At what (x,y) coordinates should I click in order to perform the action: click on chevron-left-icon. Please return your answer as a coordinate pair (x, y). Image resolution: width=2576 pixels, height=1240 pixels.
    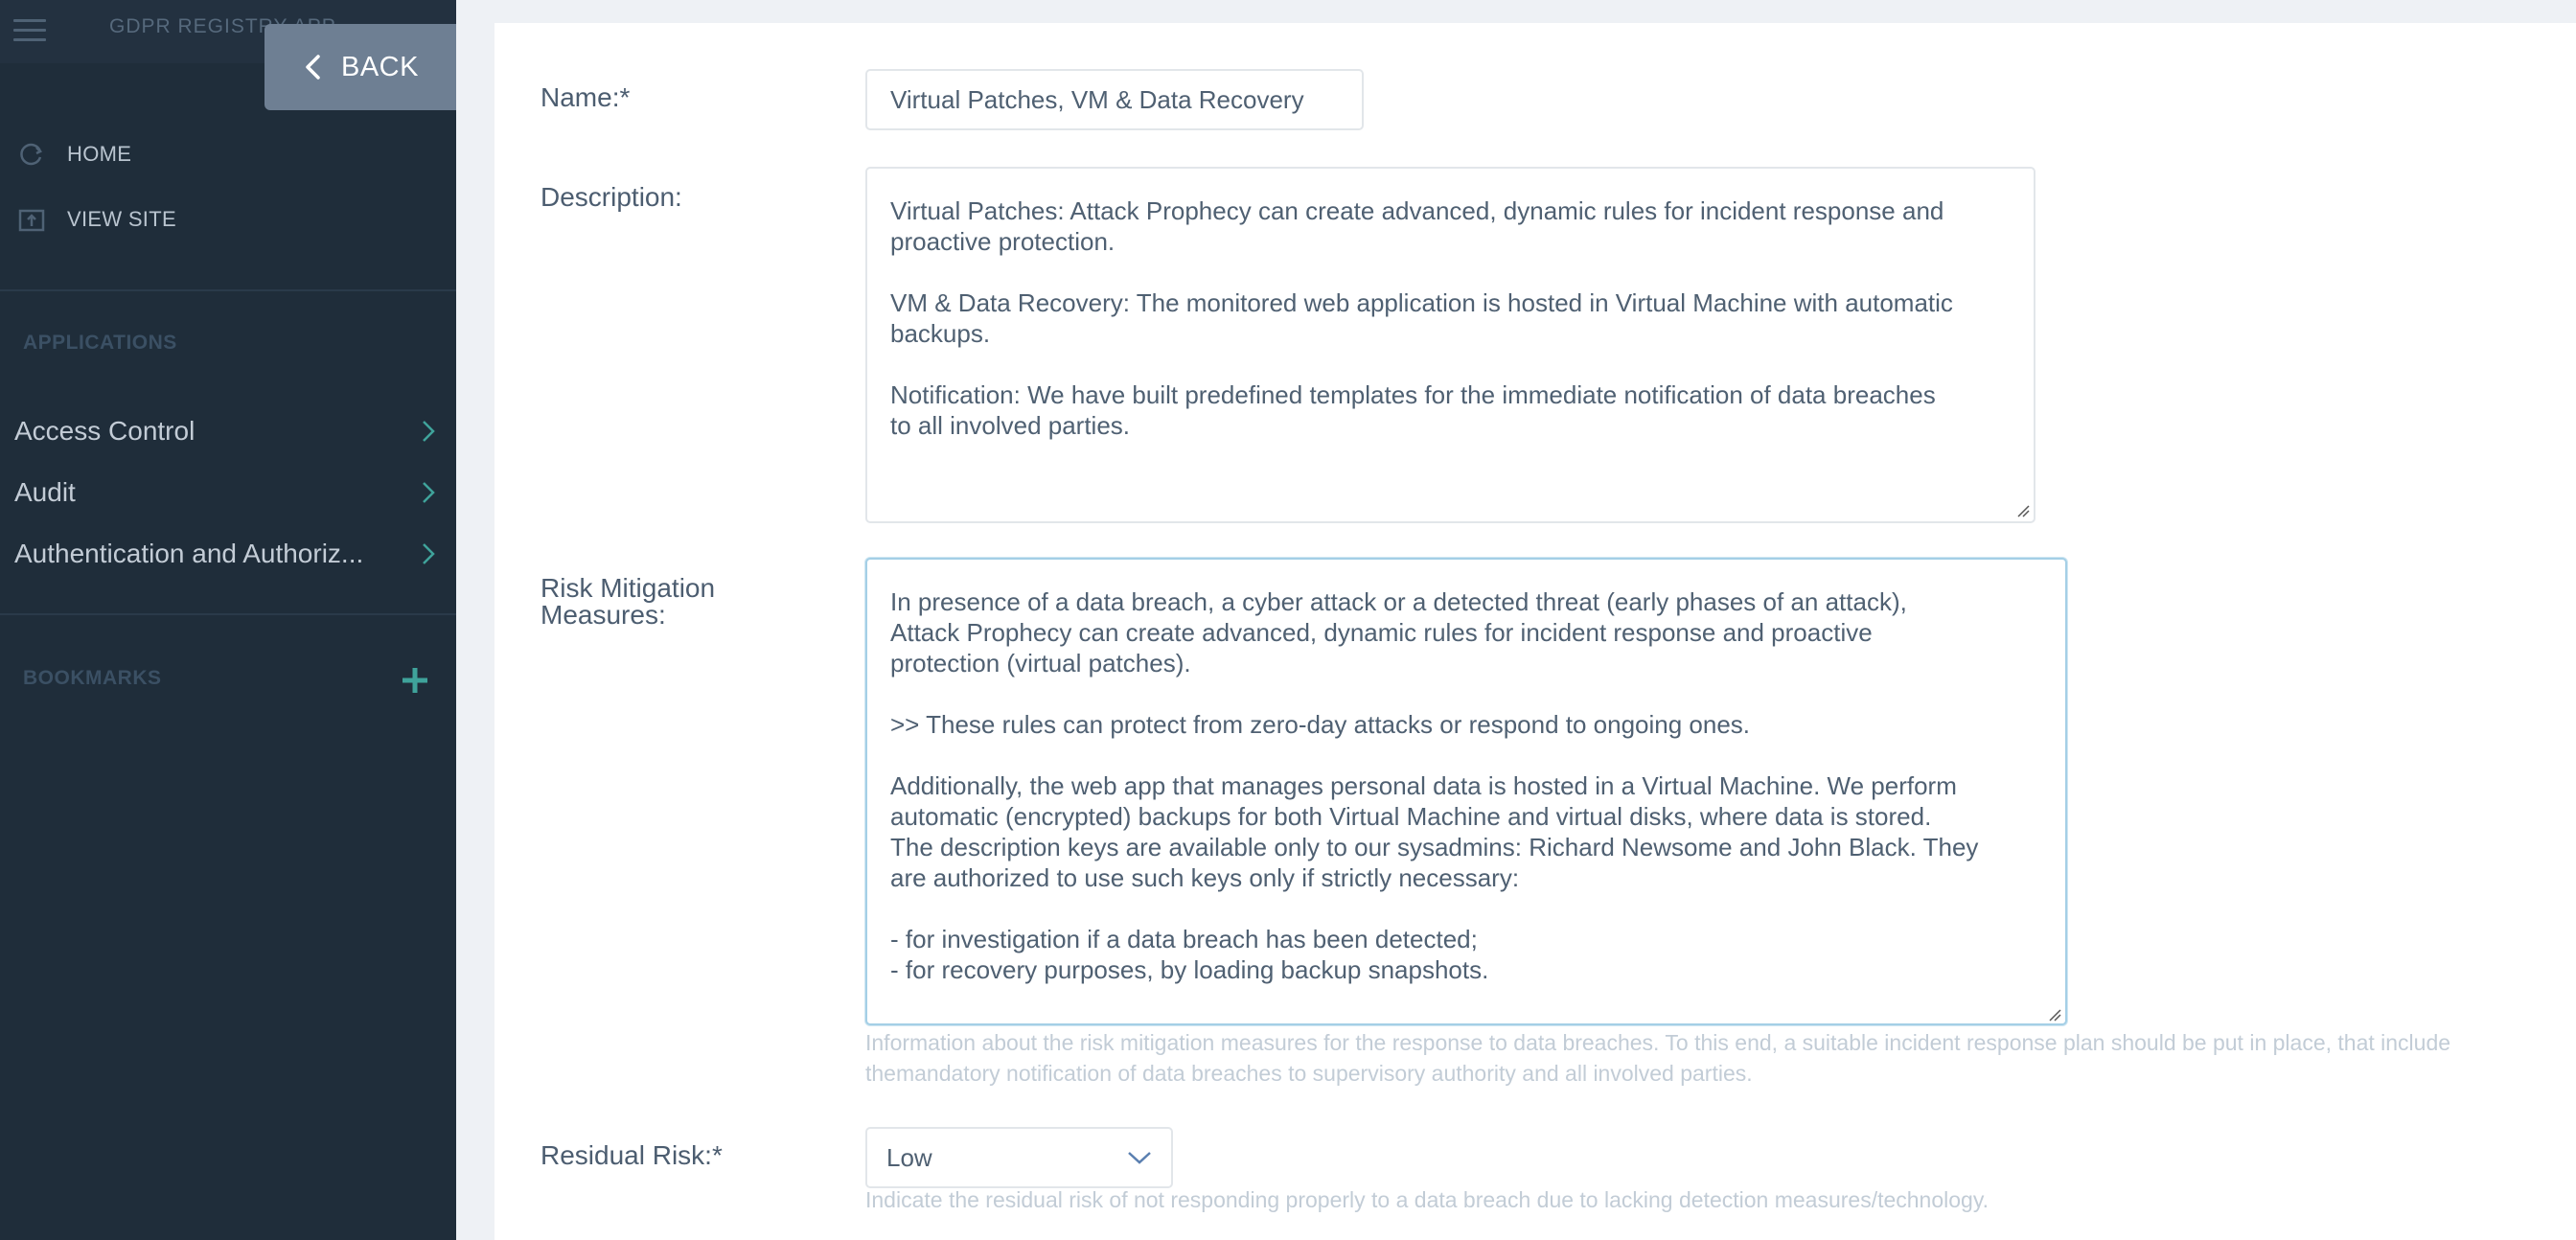
    Looking at the image, I should click on (313, 67).